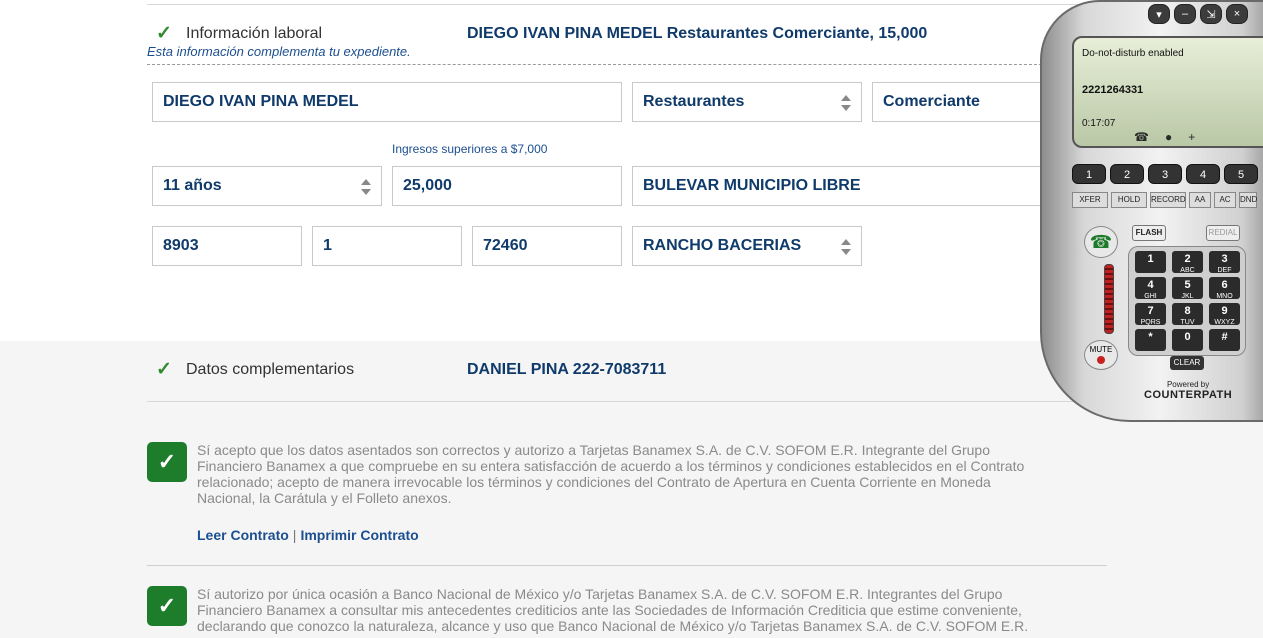 The image size is (1263, 638). Describe the element at coordinates (192, 185) in the screenshot. I see `seniority-value: 11 años` at that location.